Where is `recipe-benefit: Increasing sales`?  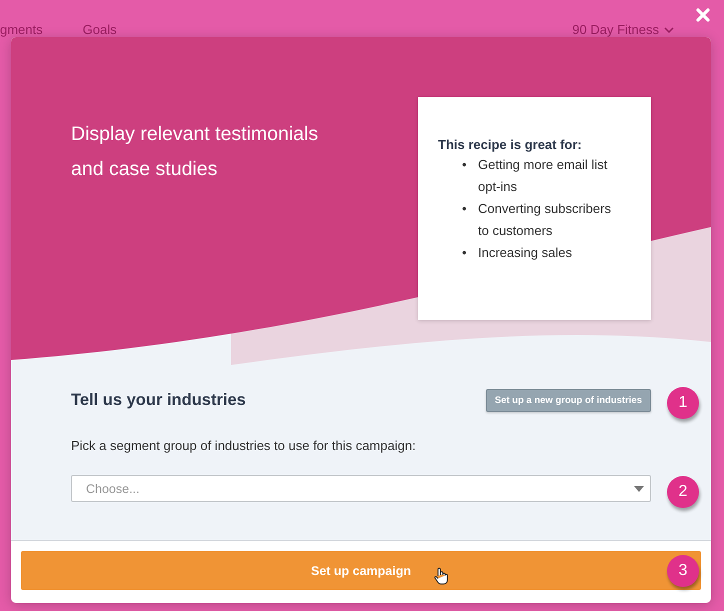 recipe-benefit: Increasing sales is located at coordinates (525, 253).